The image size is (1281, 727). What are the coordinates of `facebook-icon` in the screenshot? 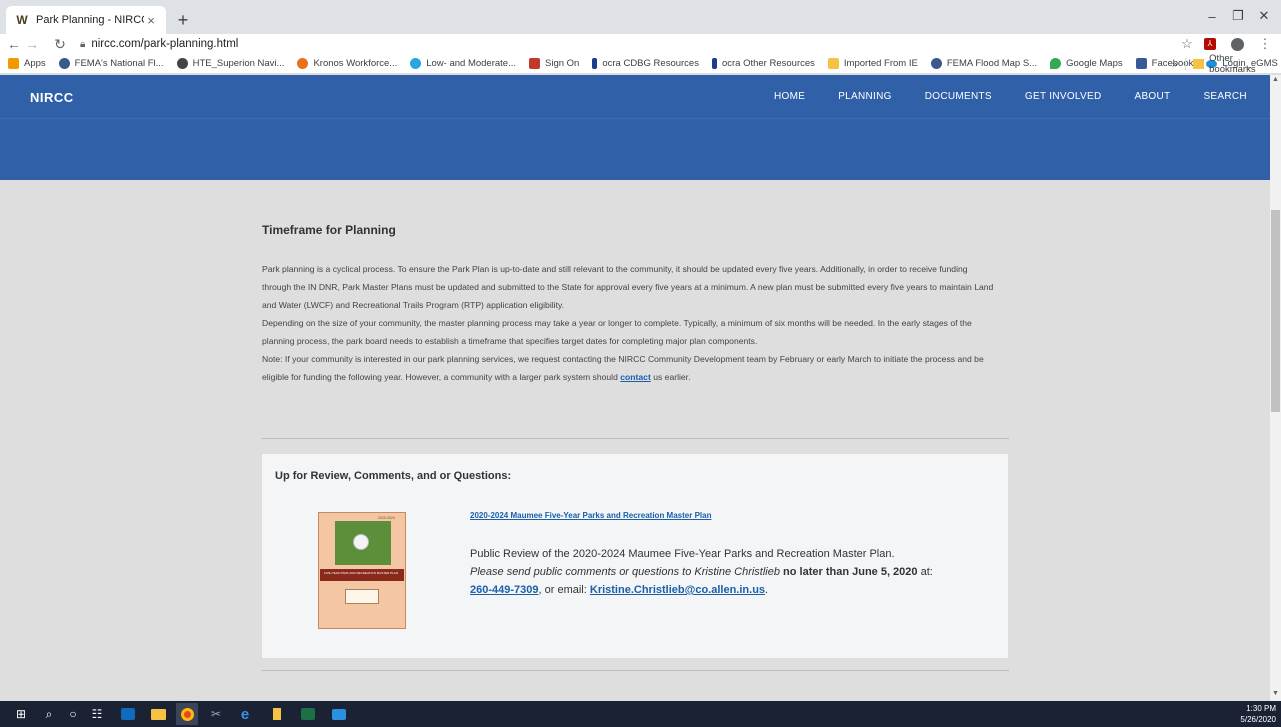 It's located at (1141, 63).